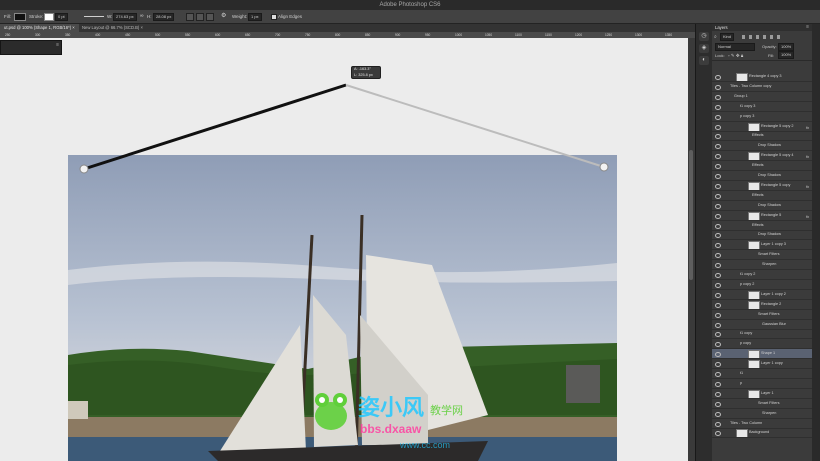  Describe the element at coordinates (112, 28) in the screenshot. I see `tab-new-layout: New Layout @ 66.7% (SCD.B) ×` at that location.